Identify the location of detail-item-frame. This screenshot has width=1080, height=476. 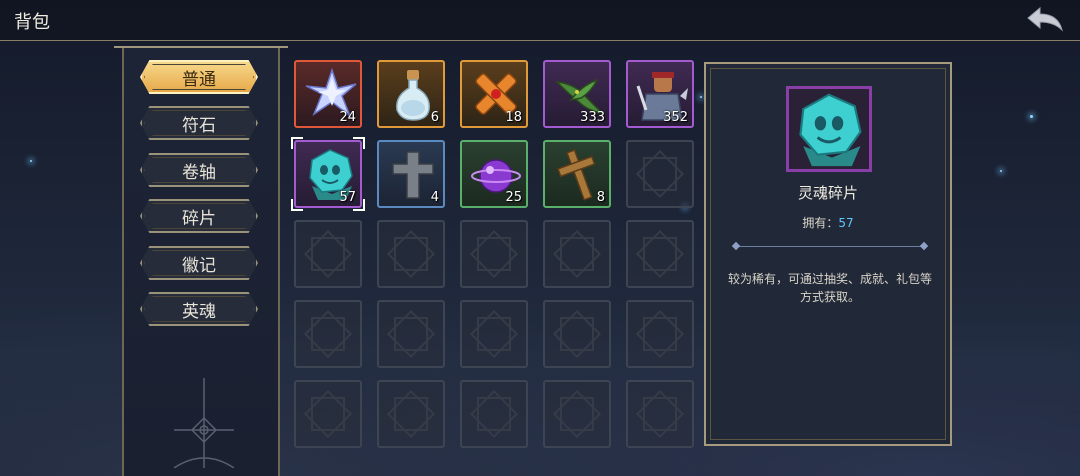
(829, 129).